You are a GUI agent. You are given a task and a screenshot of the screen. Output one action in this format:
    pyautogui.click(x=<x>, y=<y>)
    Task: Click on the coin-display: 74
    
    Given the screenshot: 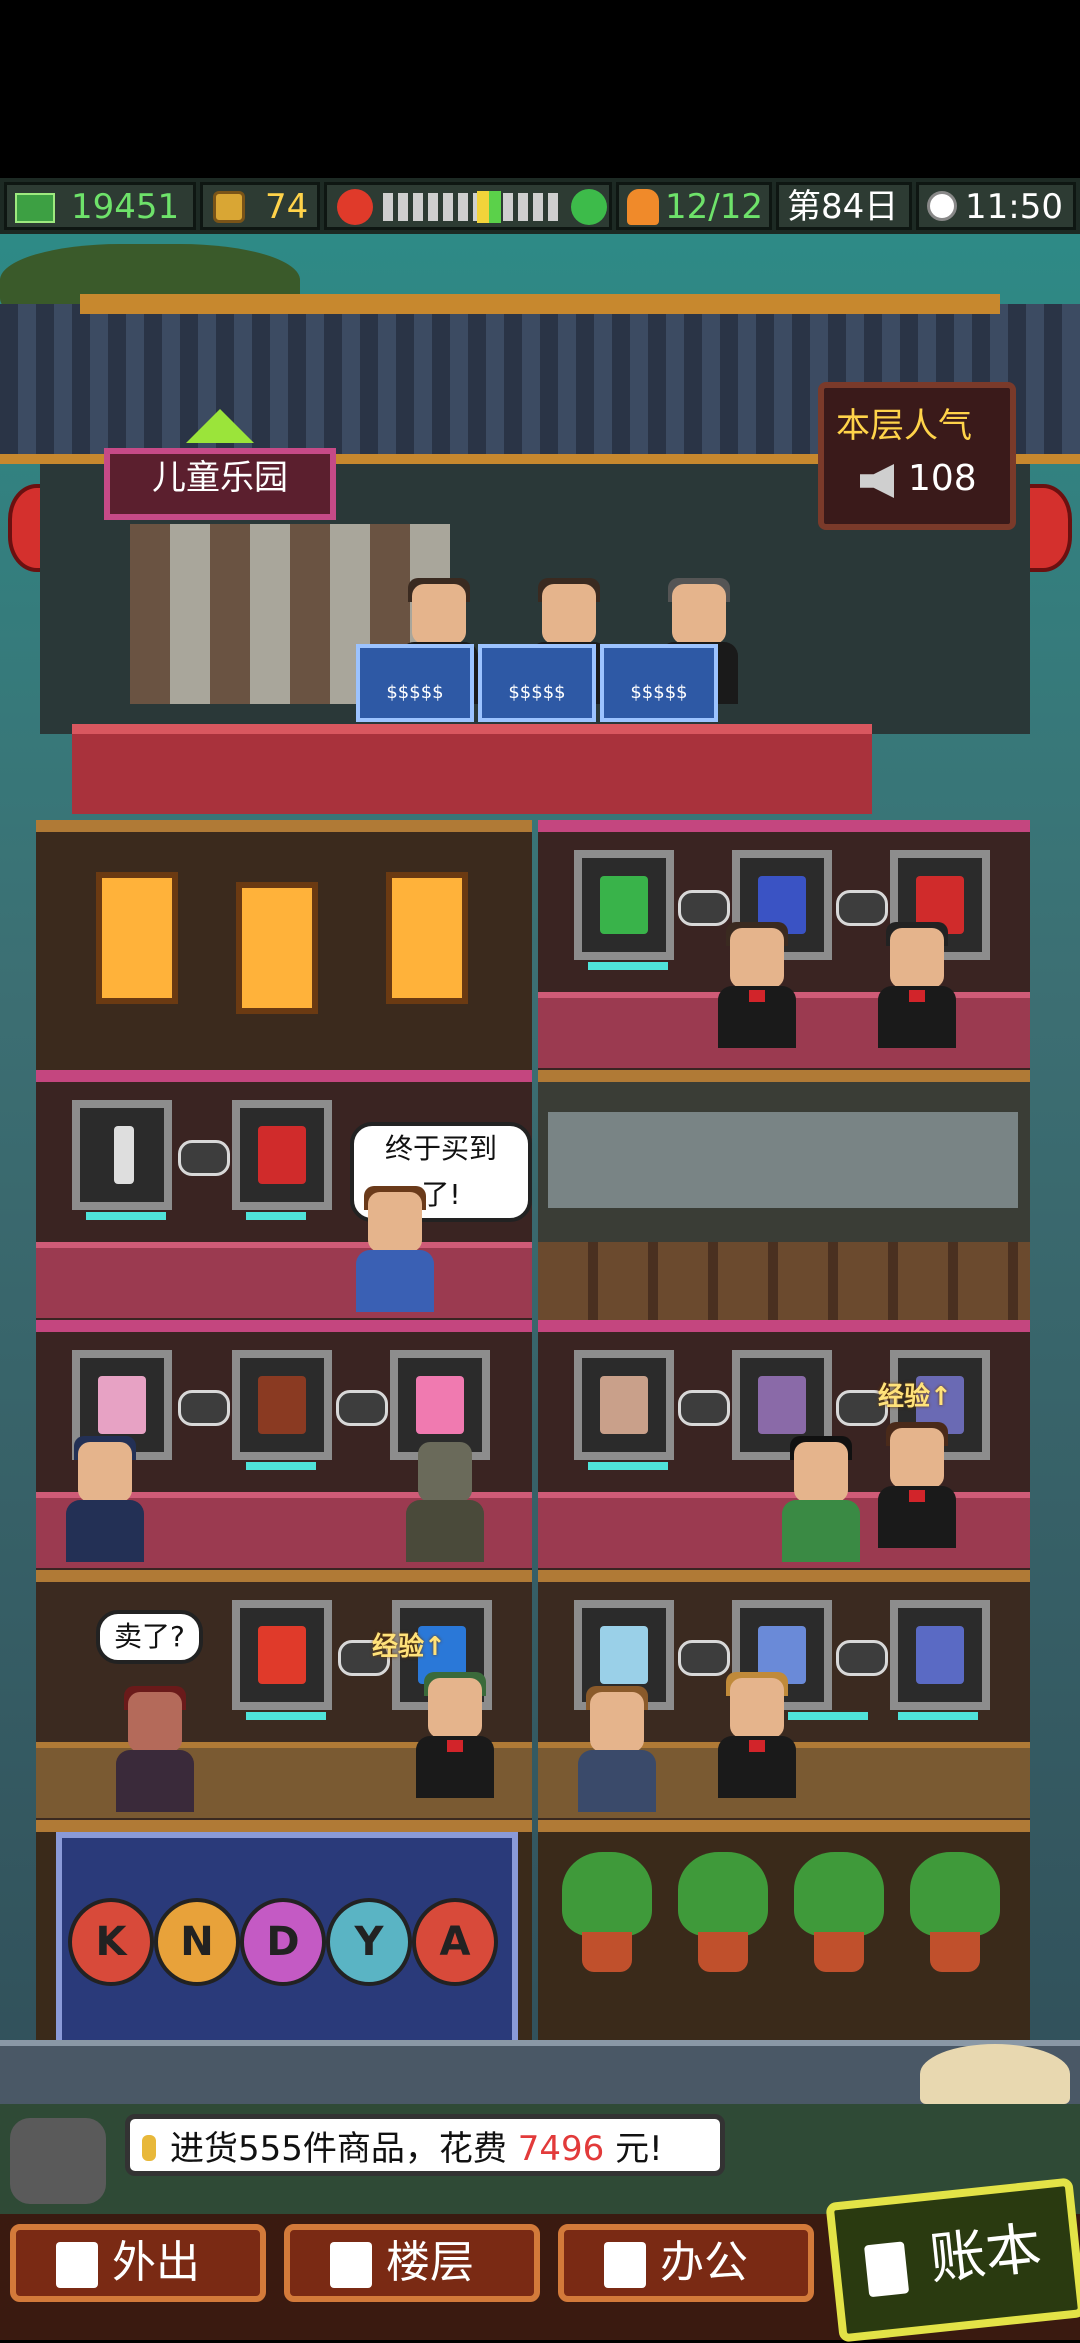 What is the action you would take?
    pyautogui.click(x=260, y=206)
    